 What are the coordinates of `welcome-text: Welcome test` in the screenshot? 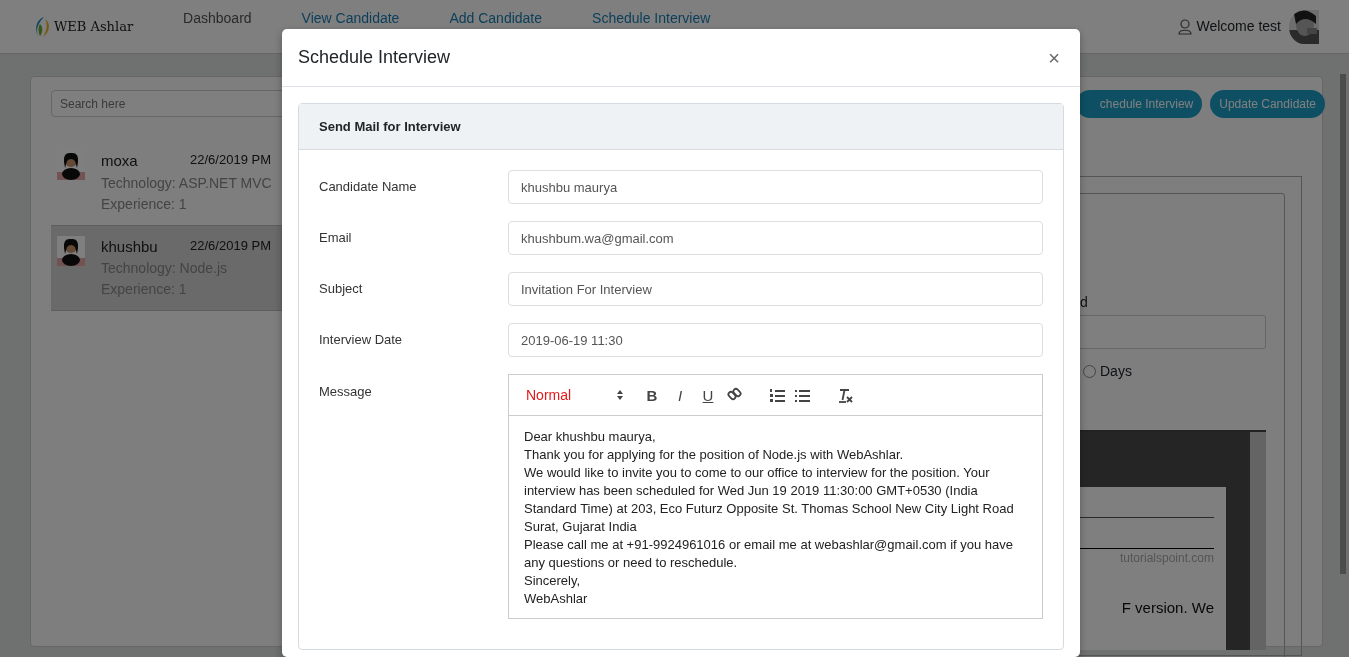 It's located at (1238, 26).